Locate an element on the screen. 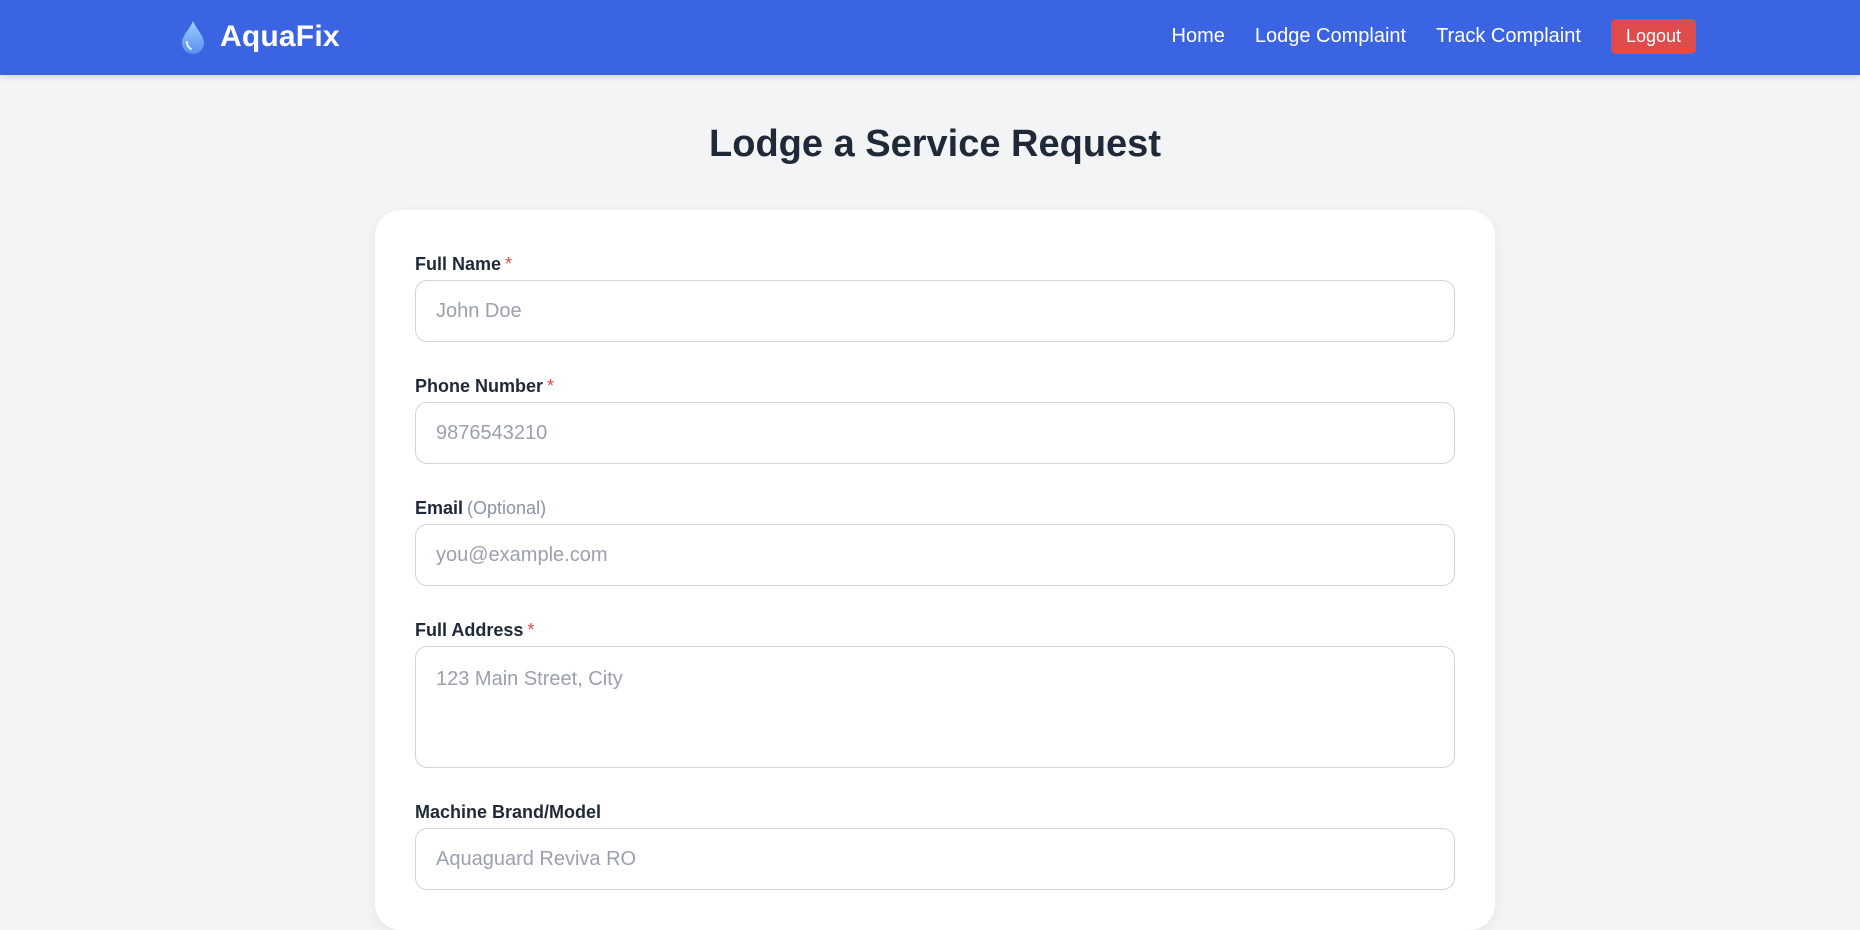  email-label: Email (Optional) is located at coordinates (480, 508).